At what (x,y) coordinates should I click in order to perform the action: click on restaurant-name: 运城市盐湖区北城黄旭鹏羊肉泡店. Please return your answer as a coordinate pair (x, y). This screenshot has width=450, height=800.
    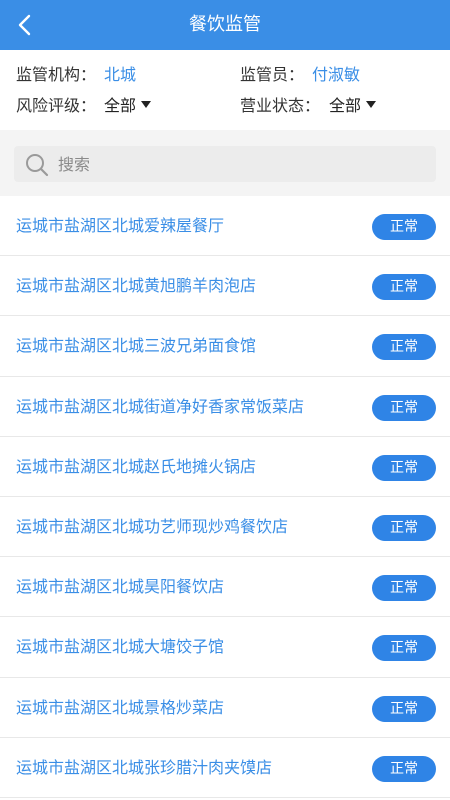
    Looking at the image, I should click on (136, 286).